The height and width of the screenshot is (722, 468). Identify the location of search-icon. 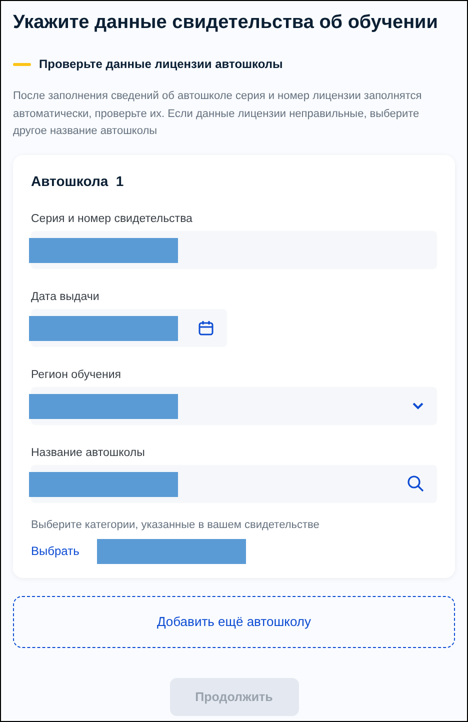
(415, 483).